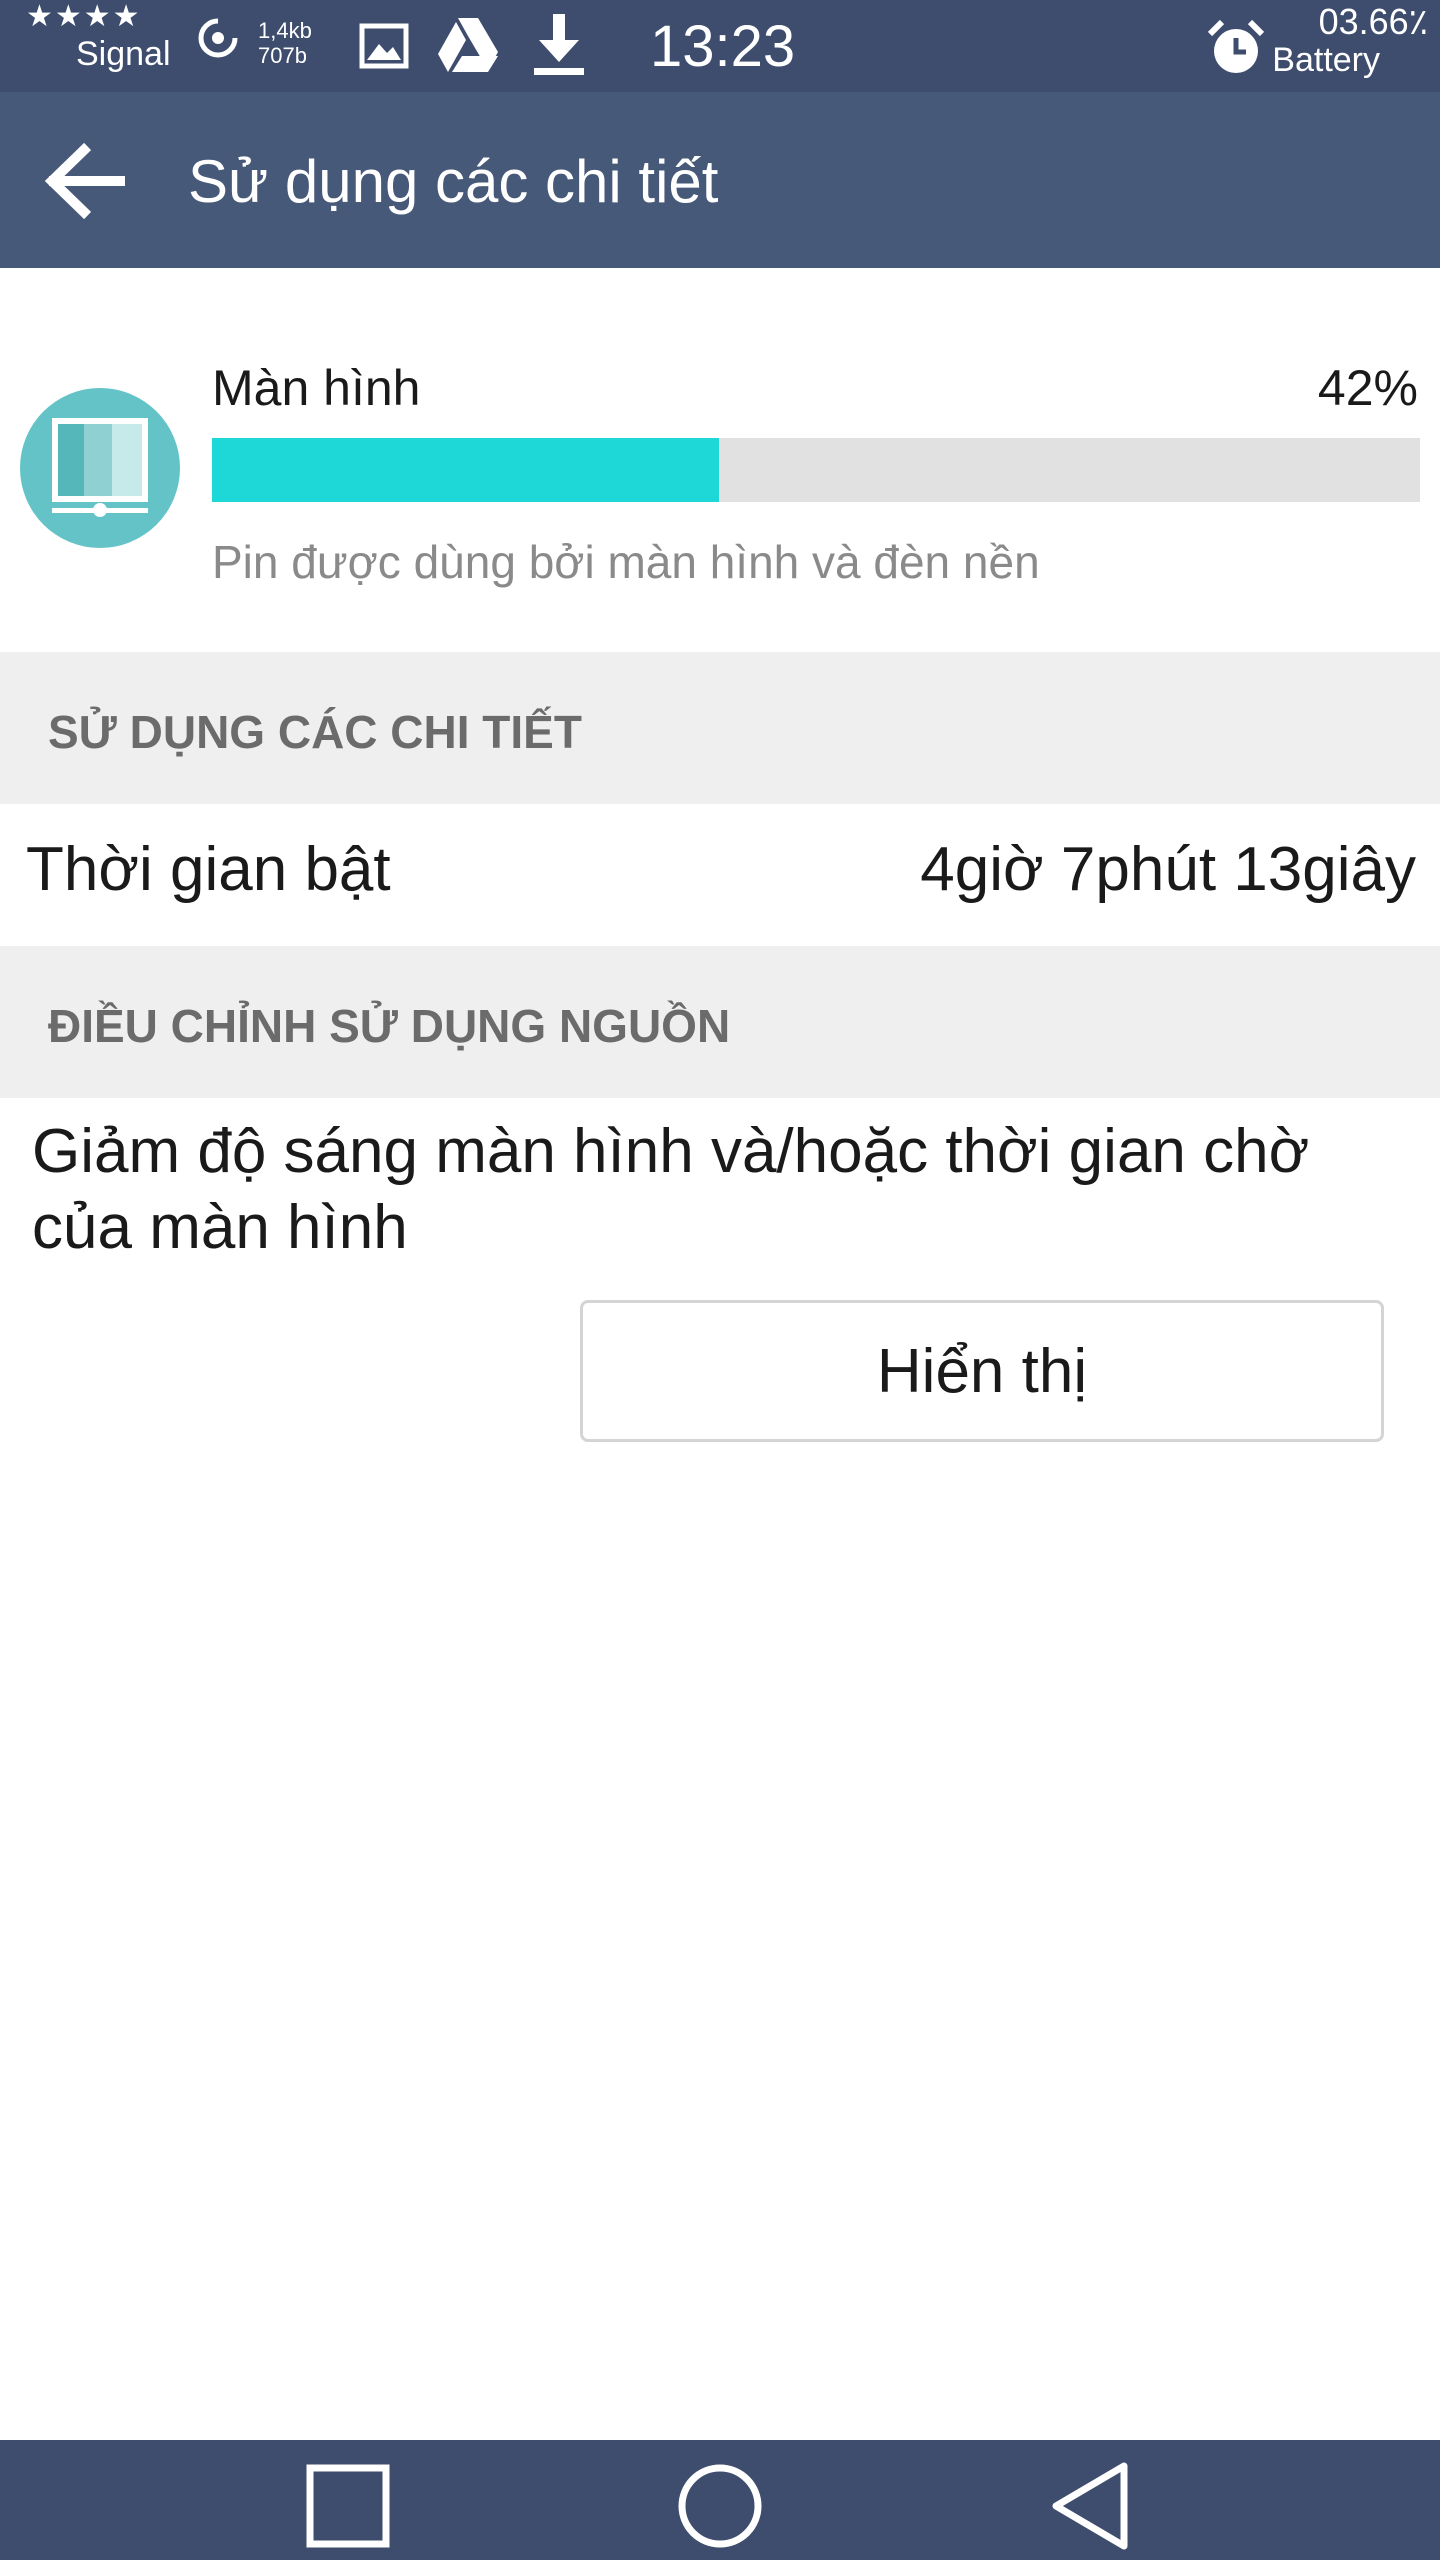  I want to click on sync-icon, so click(218, 38).